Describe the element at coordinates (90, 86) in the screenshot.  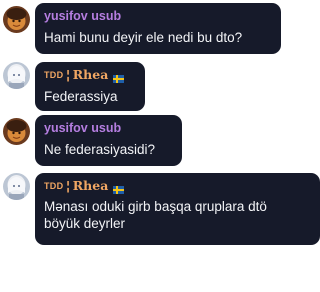
I see `message-bubble: TDD ¦ Rhea Federassiya` at that location.